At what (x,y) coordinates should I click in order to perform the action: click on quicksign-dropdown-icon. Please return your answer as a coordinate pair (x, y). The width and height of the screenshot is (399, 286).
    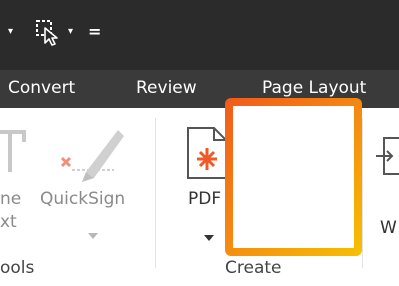
    Looking at the image, I should click on (93, 233).